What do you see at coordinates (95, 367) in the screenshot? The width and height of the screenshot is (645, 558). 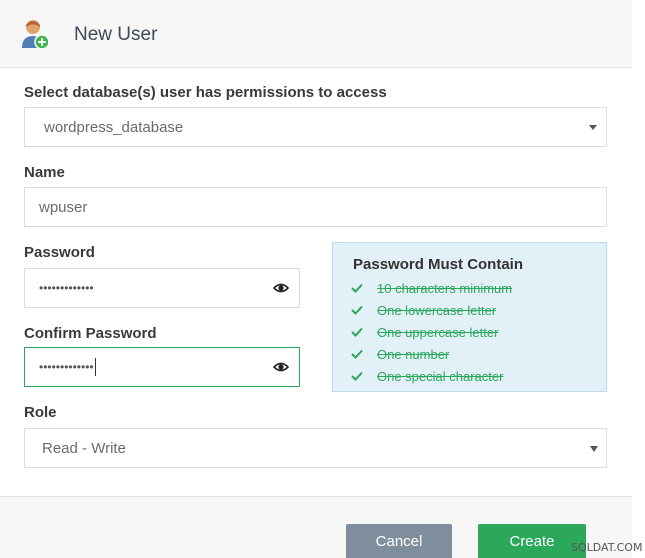 I see `text-cursor` at bounding box center [95, 367].